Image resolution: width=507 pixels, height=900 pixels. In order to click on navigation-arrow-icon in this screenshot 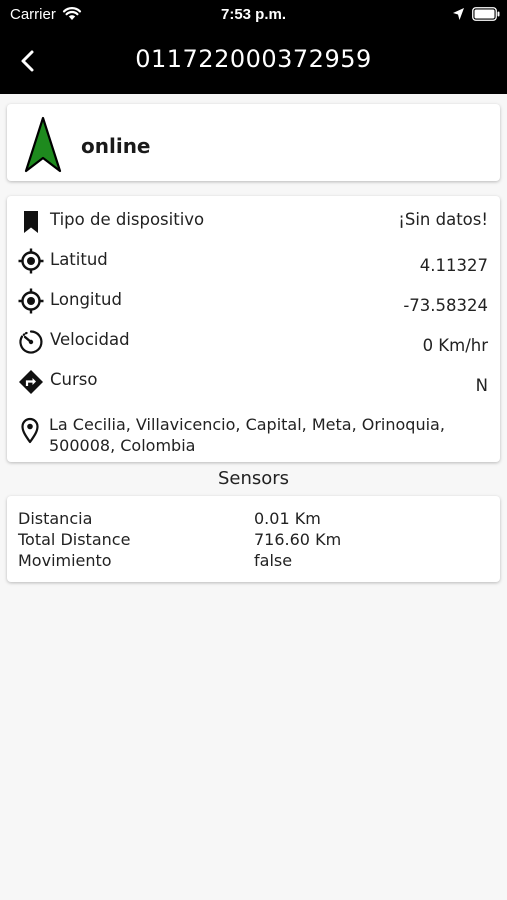, I will do `click(43, 144)`.